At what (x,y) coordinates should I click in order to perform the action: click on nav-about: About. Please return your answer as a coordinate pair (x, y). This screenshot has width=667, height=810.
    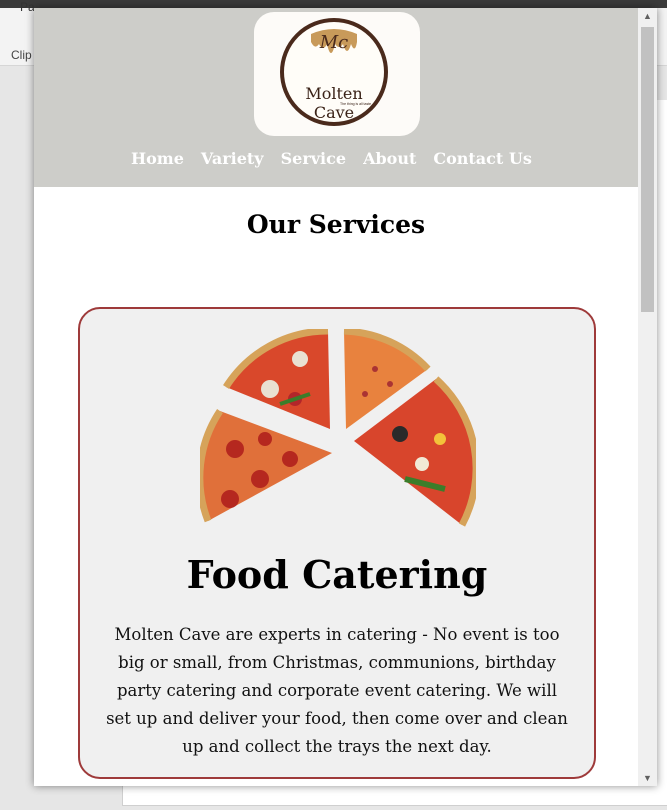
    Looking at the image, I should click on (389, 158).